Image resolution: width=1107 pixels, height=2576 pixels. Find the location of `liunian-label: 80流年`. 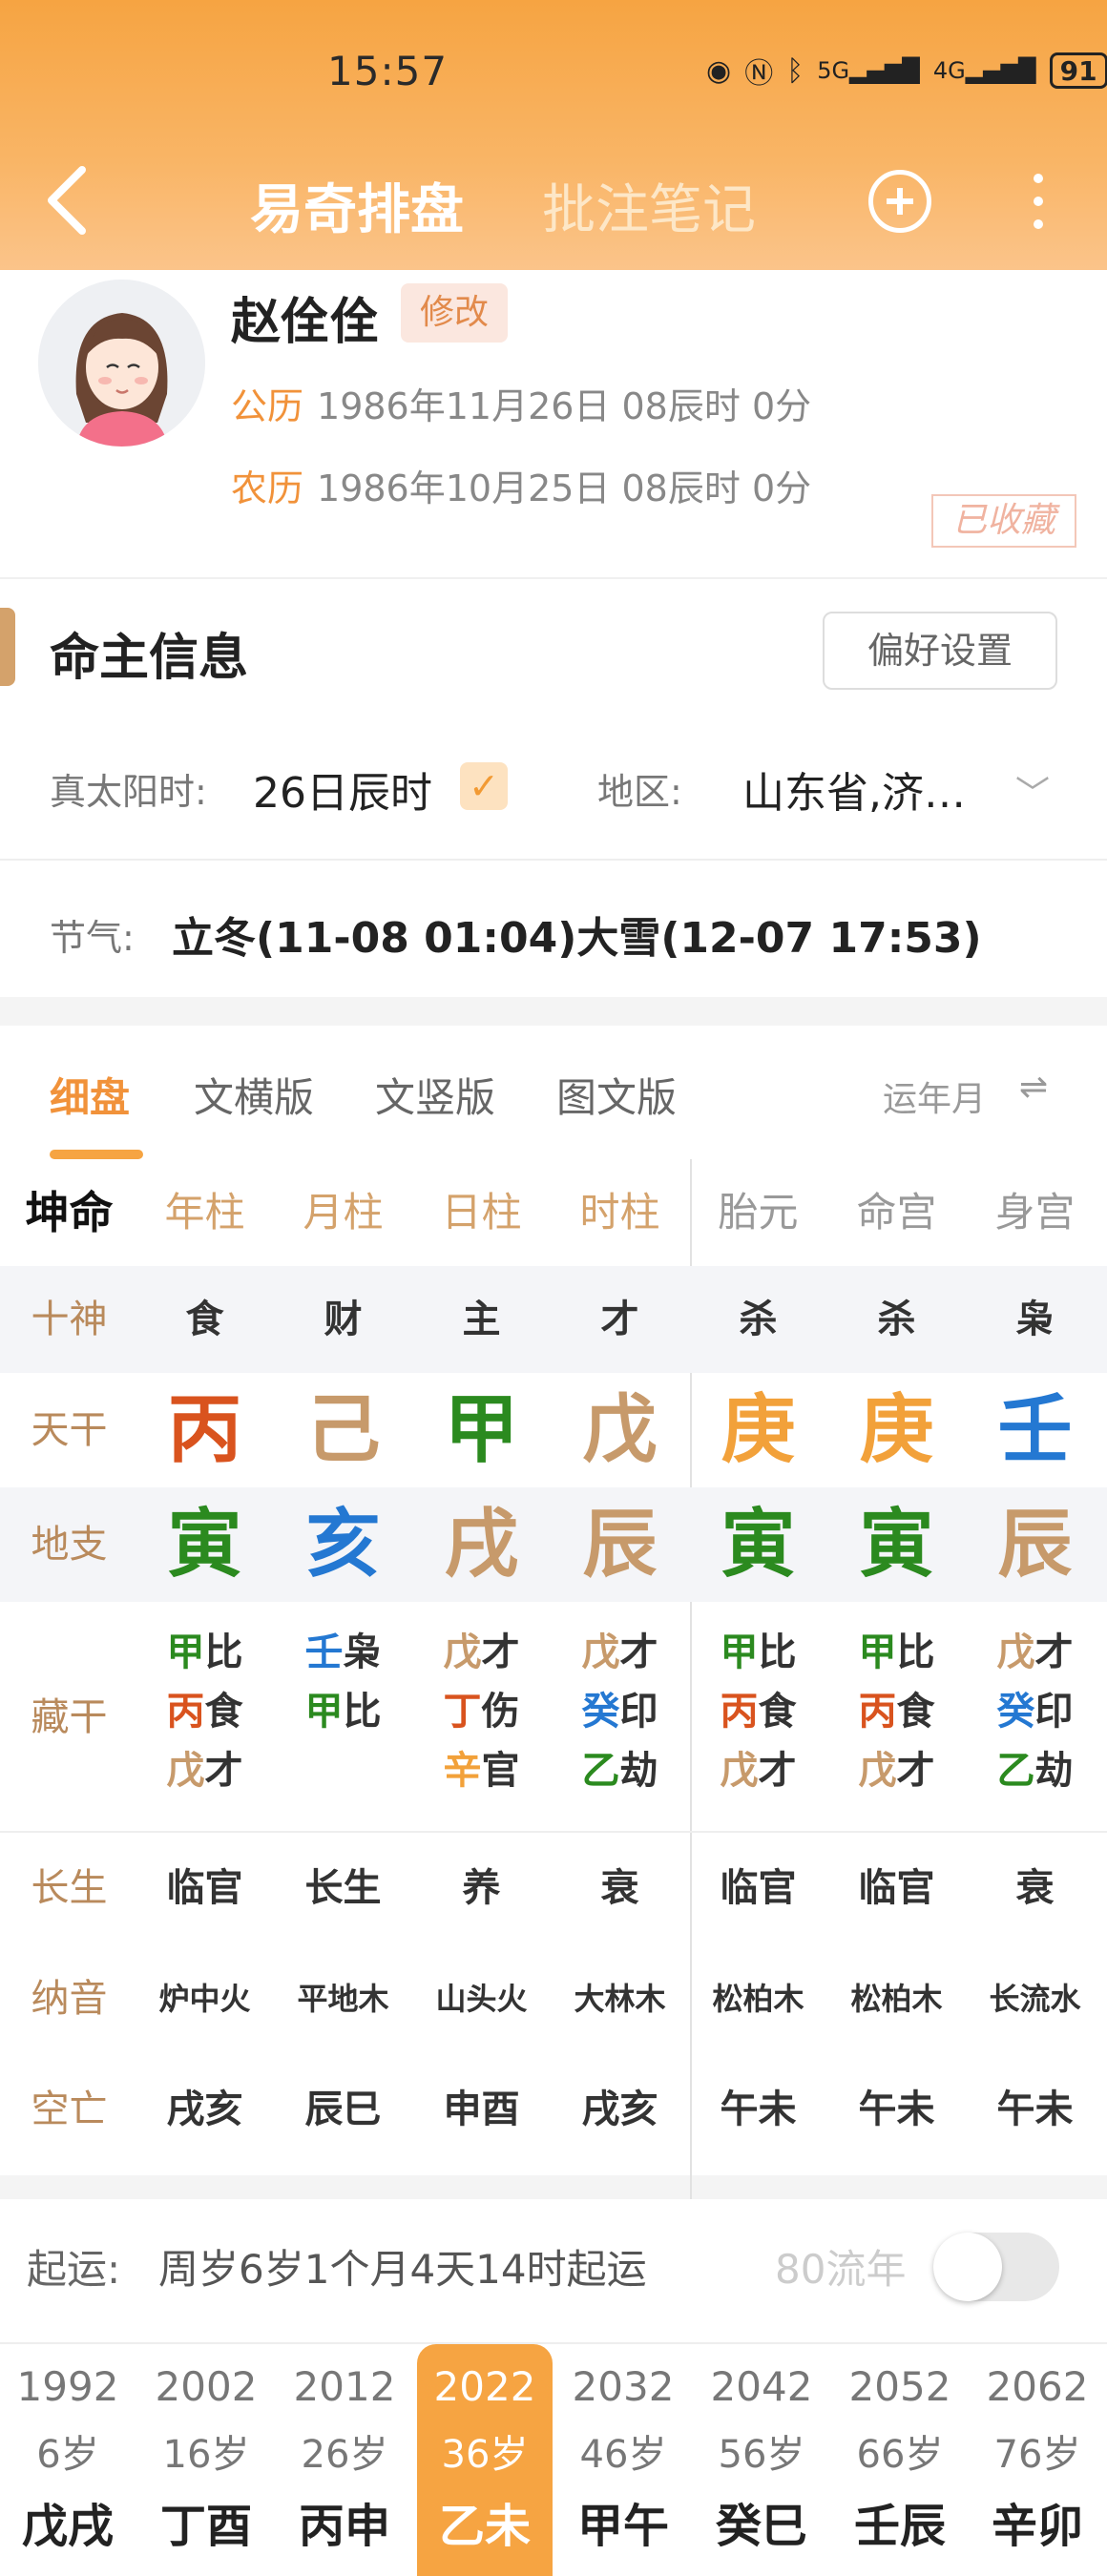

liunian-label: 80流年 is located at coordinates (841, 2269).